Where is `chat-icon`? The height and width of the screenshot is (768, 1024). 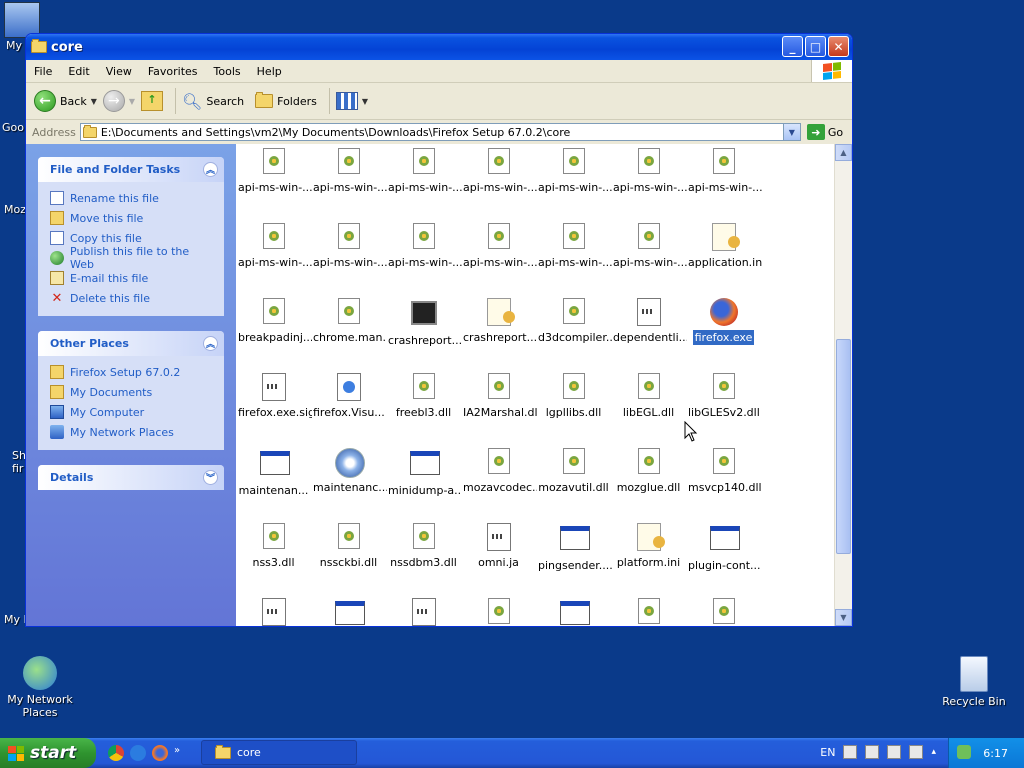 chat-icon is located at coordinates (894, 752).